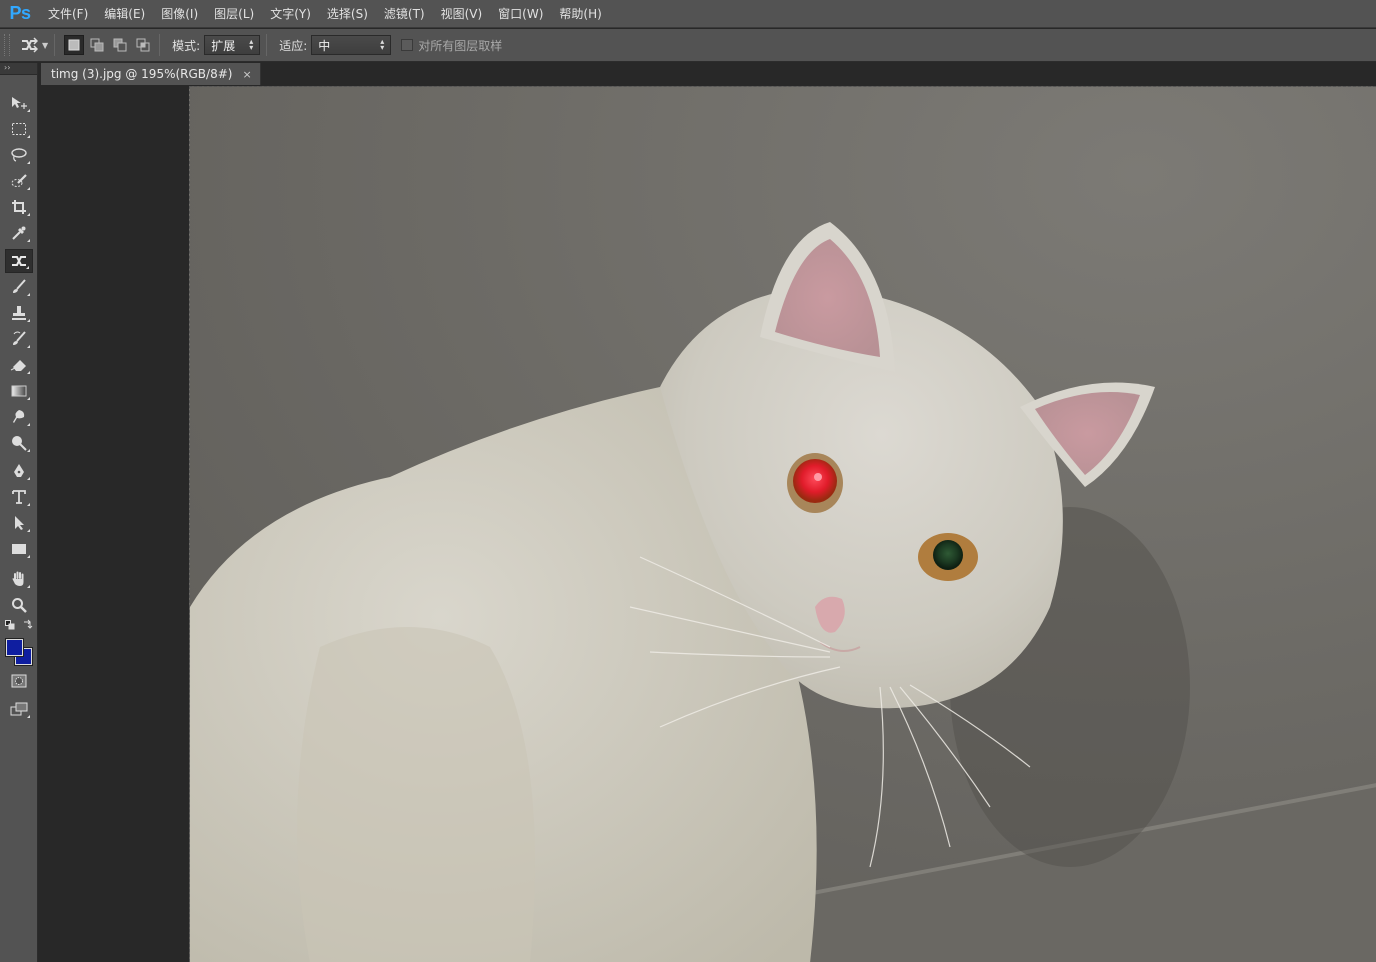  I want to click on subtract-selection-icon, so click(120, 45).